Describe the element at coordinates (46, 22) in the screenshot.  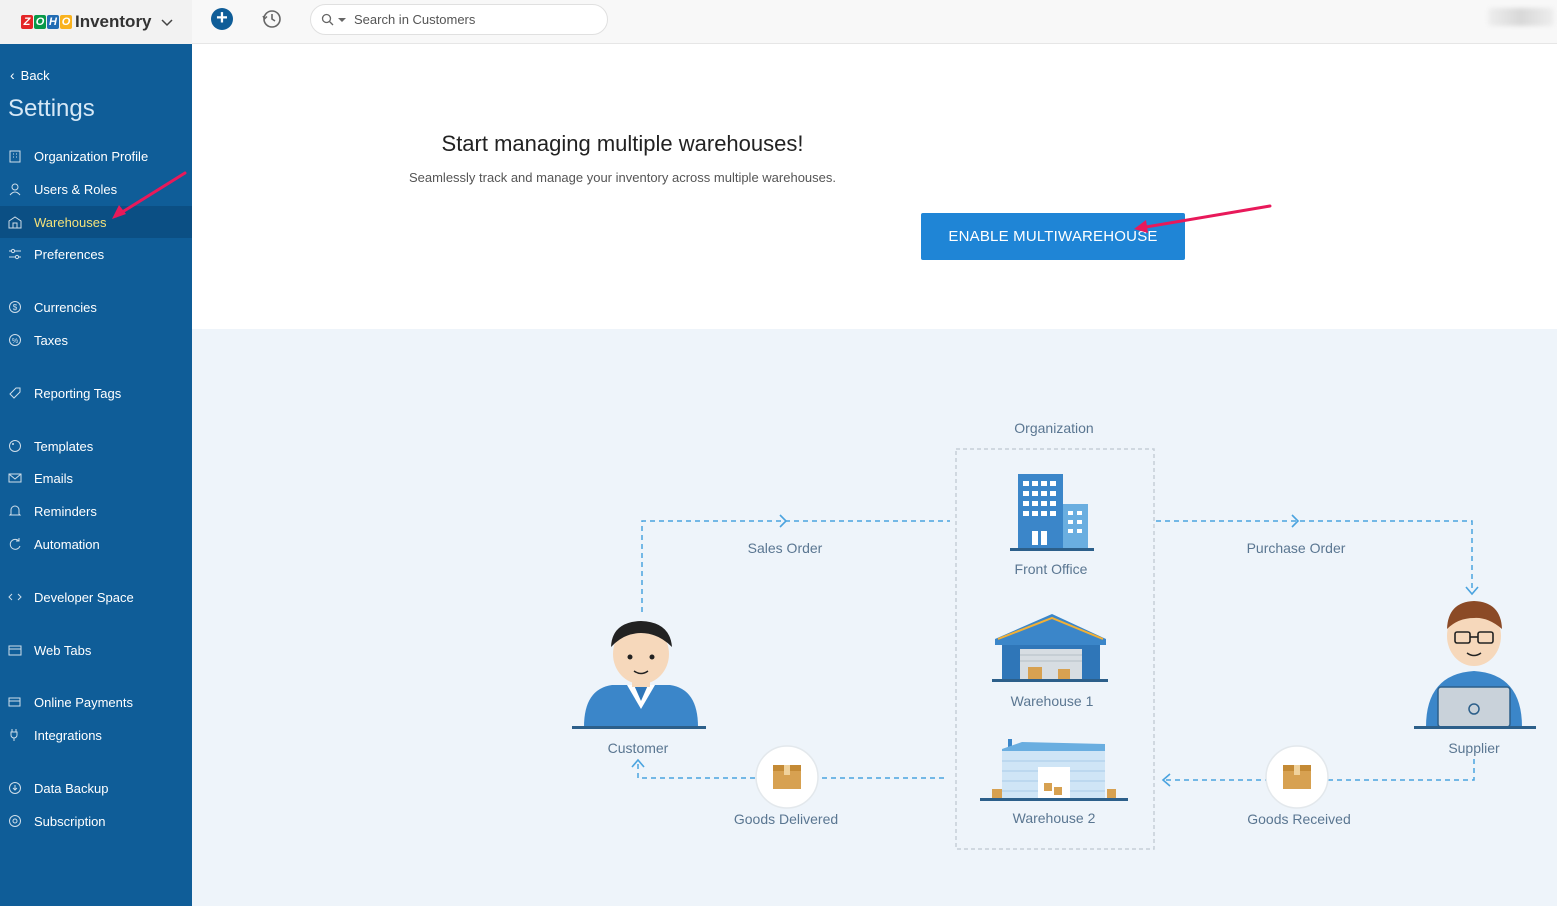
I see `zoho-logo: Z O H O` at that location.